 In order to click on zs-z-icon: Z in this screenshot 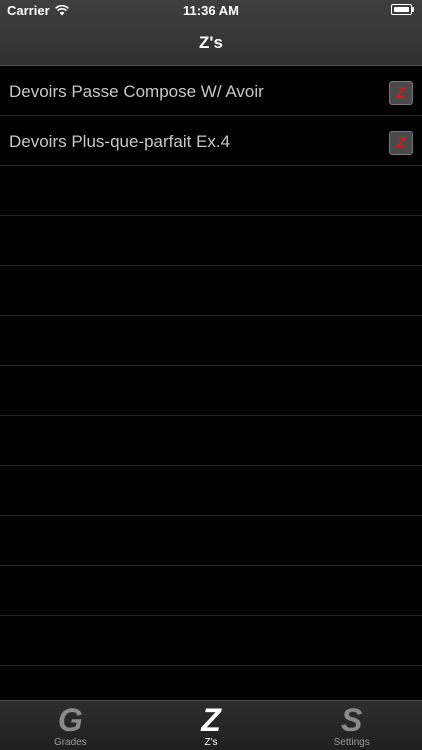, I will do `click(211, 720)`.